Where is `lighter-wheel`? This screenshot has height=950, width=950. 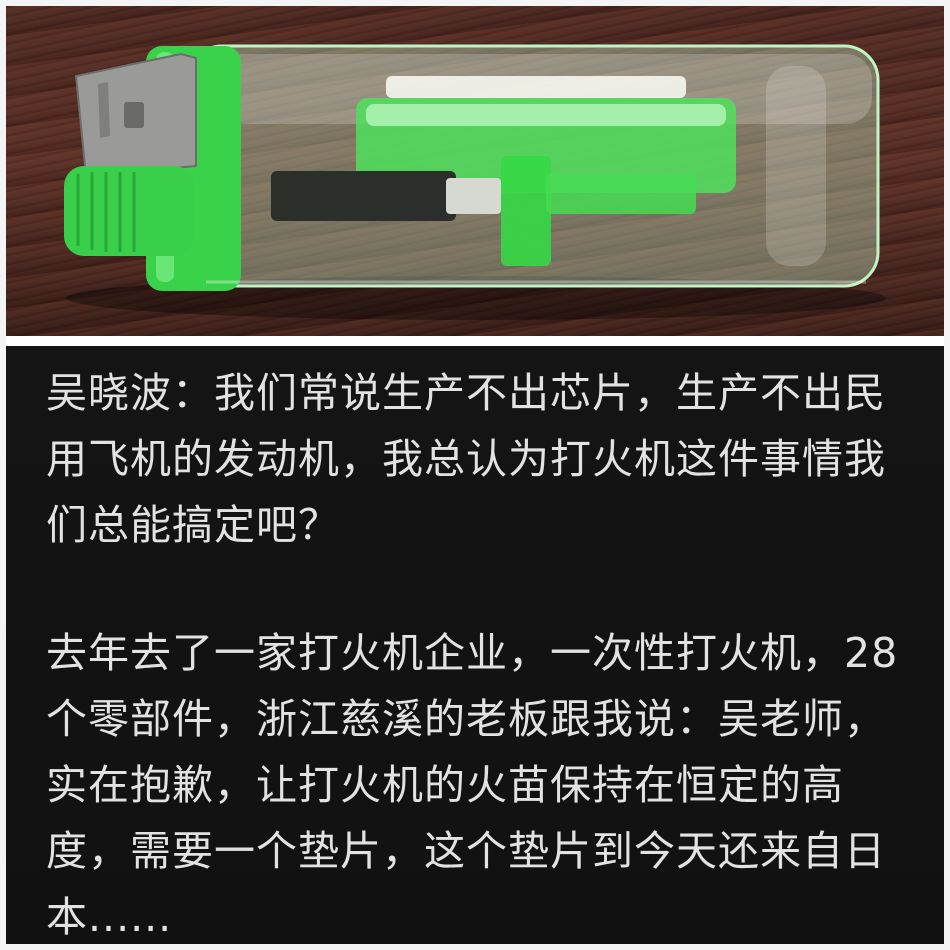
lighter-wheel is located at coordinates (129, 211).